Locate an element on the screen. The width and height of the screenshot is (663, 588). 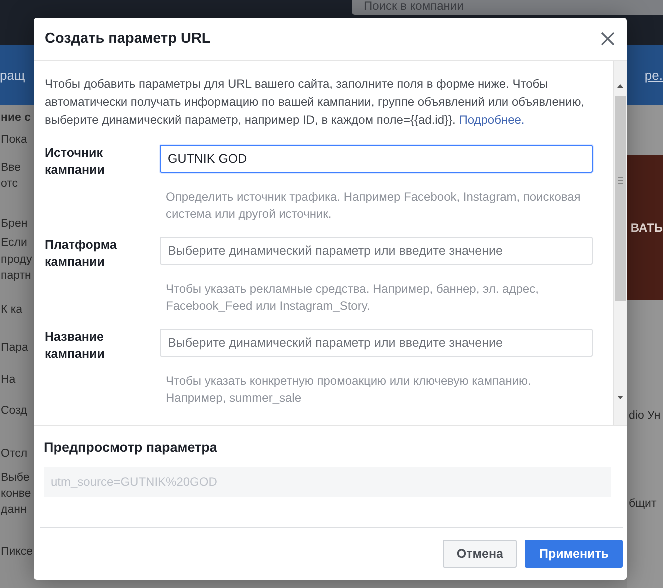
field-label: Источник кампании is located at coordinates (75, 162).